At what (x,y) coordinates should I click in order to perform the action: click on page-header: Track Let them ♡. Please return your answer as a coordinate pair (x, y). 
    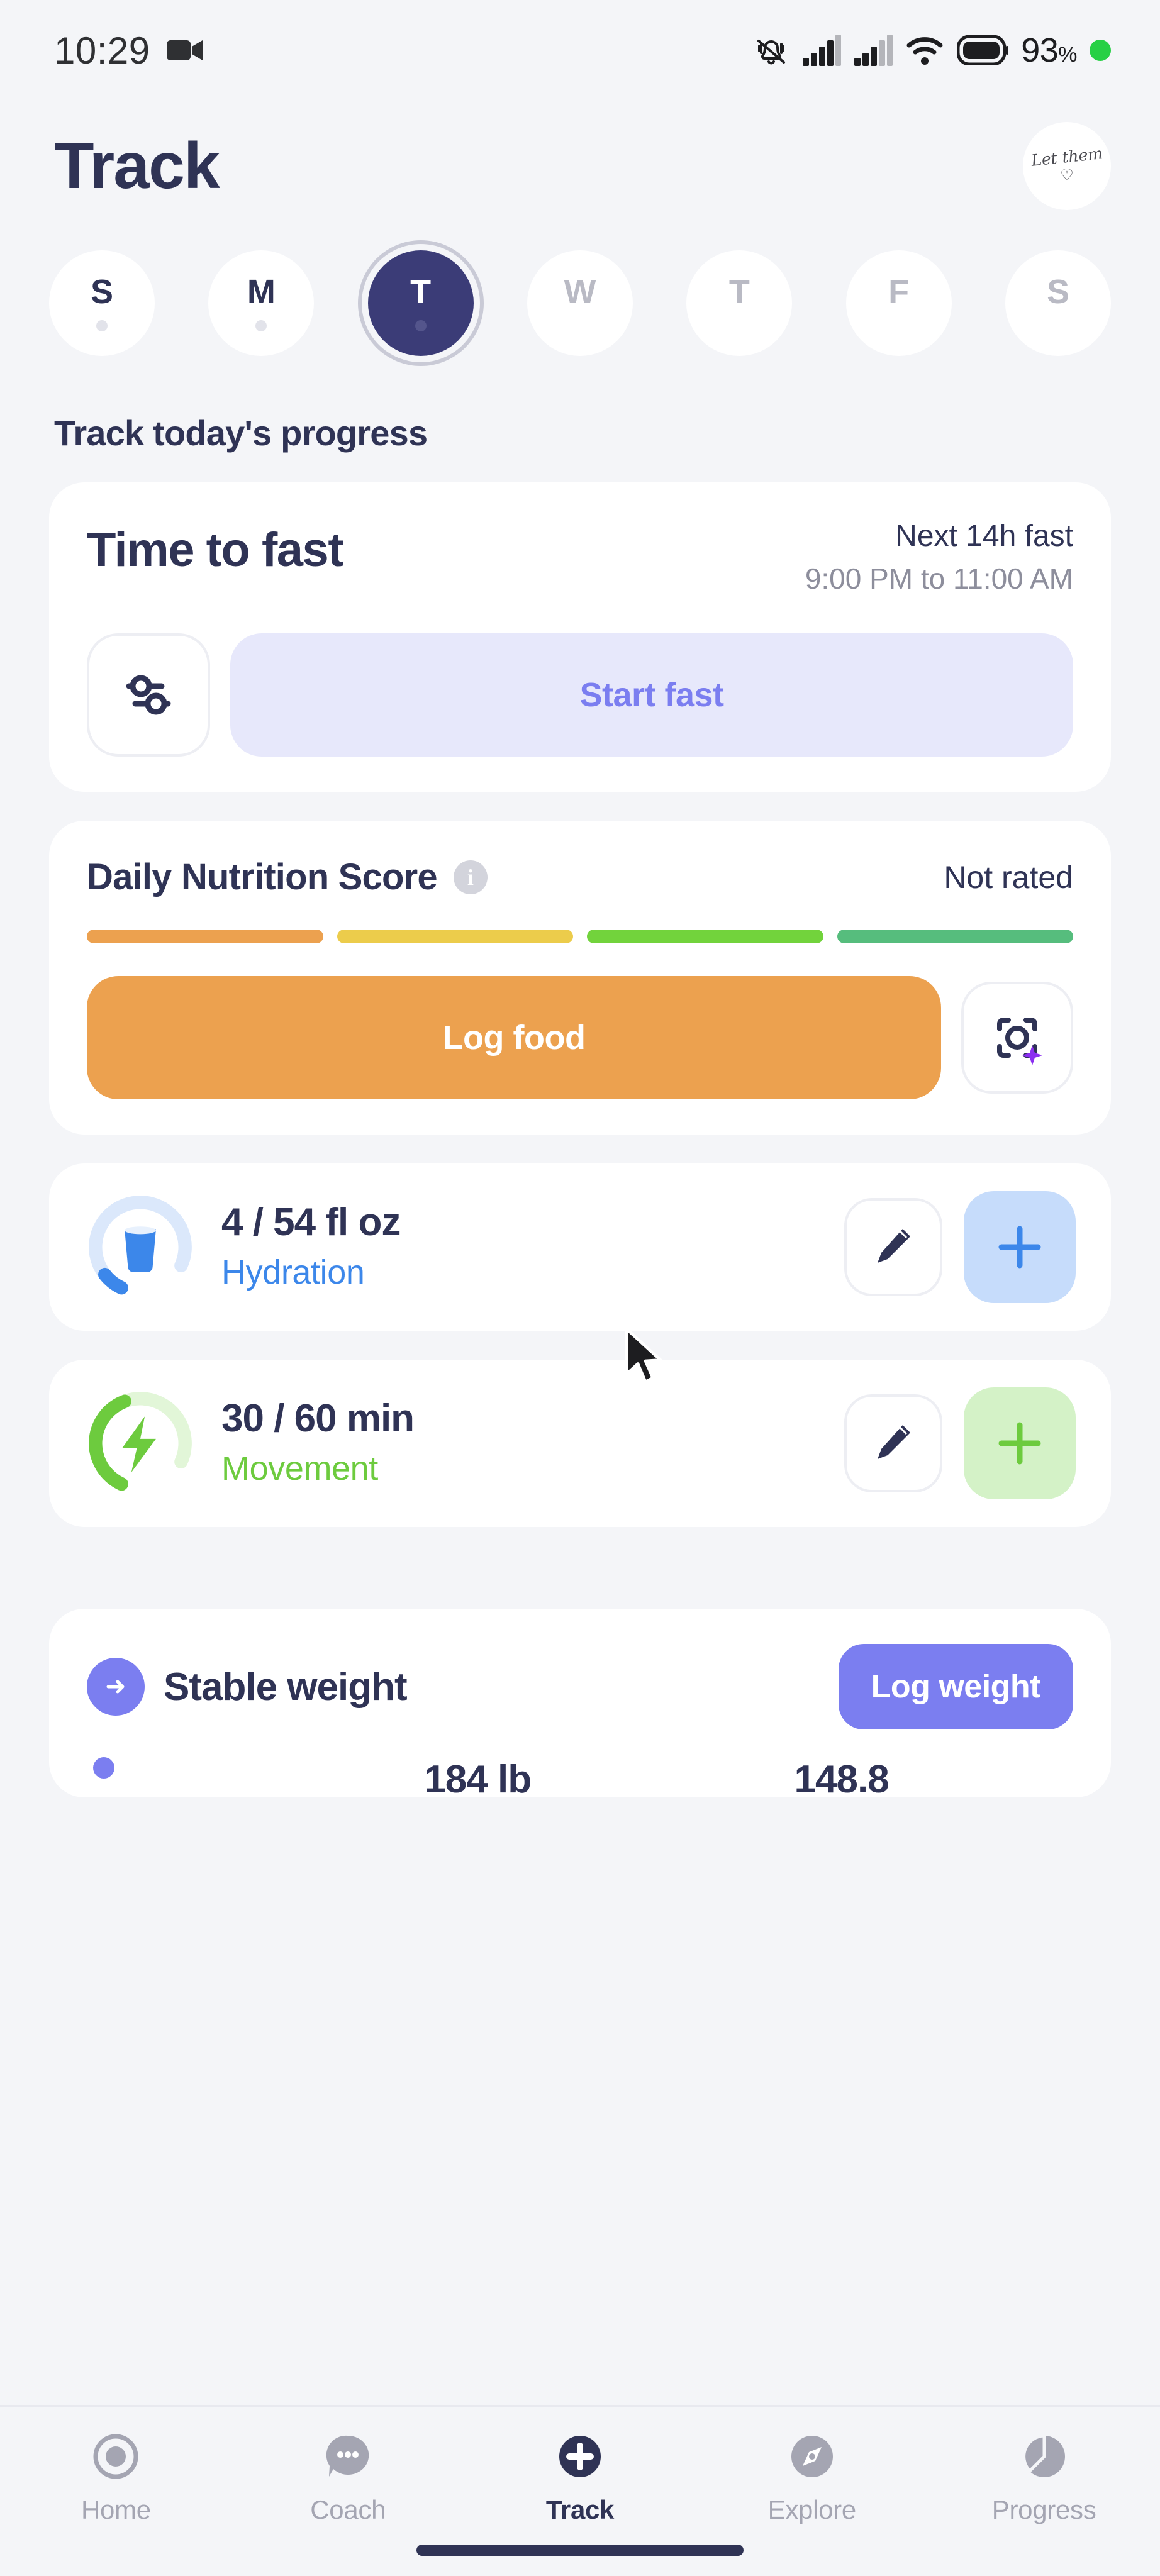
    Looking at the image, I should click on (580, 155).